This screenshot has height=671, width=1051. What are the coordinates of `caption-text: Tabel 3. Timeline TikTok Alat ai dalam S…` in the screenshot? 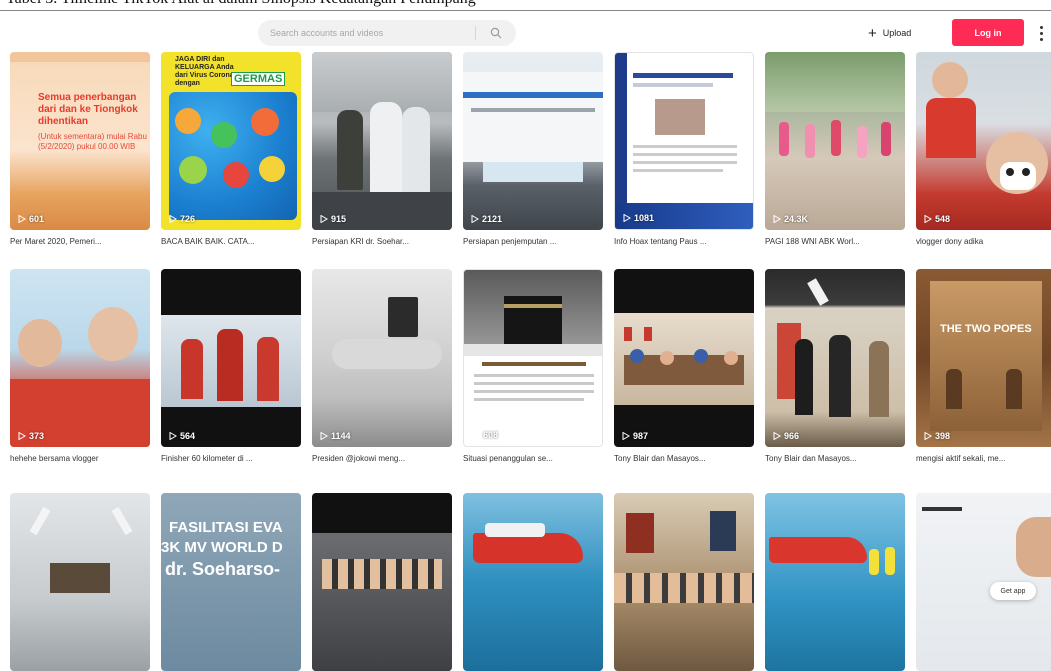 It's located at (241, 4).